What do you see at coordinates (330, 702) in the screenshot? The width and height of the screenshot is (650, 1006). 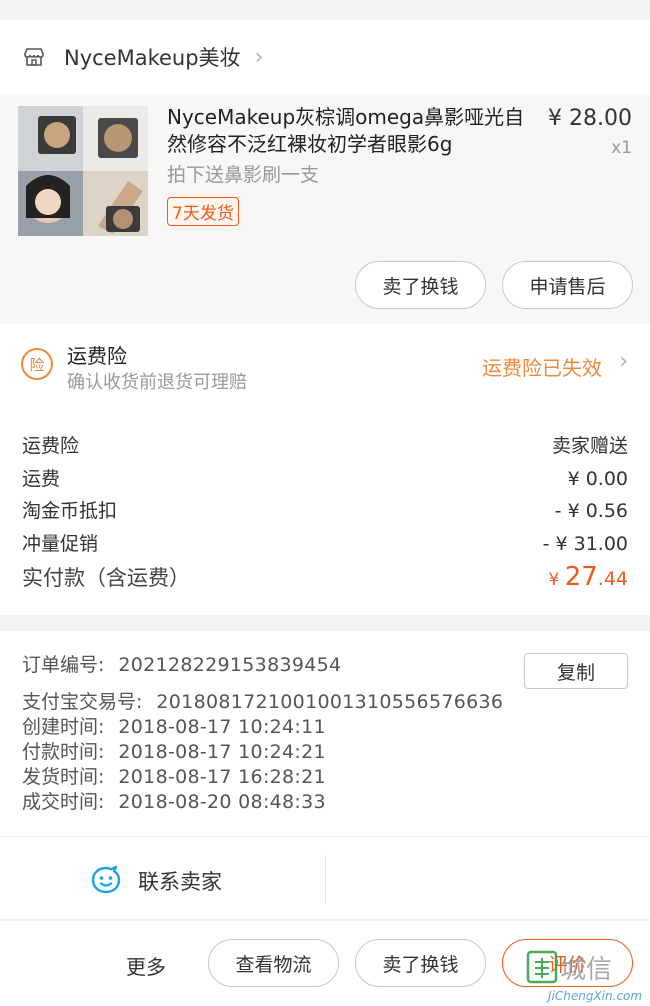 I see `alipay-number: 2018081721001001310556576636` at bounding box center [330, 702].